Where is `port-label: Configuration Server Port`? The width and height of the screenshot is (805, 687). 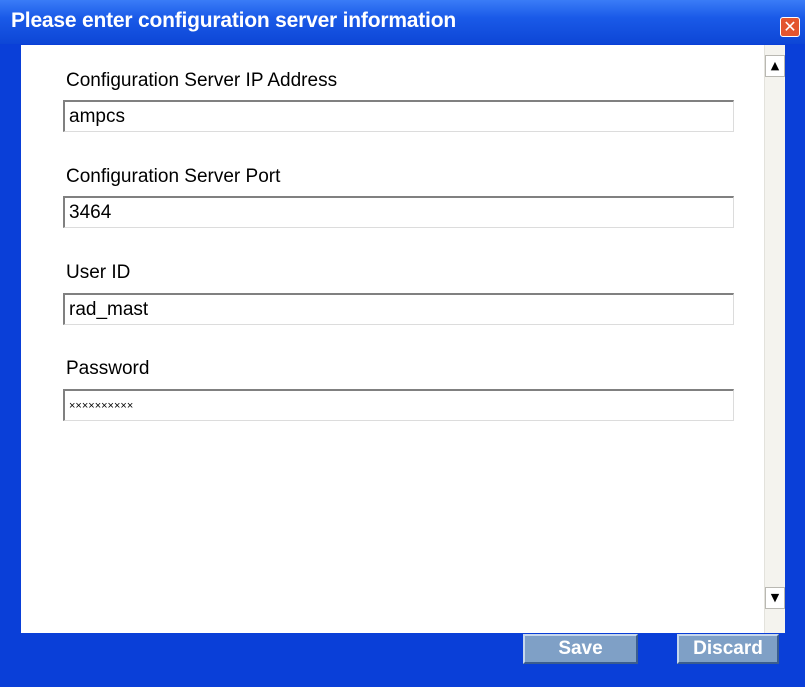 port-label: Configuration Server Port is located at coordinates (173, 176).